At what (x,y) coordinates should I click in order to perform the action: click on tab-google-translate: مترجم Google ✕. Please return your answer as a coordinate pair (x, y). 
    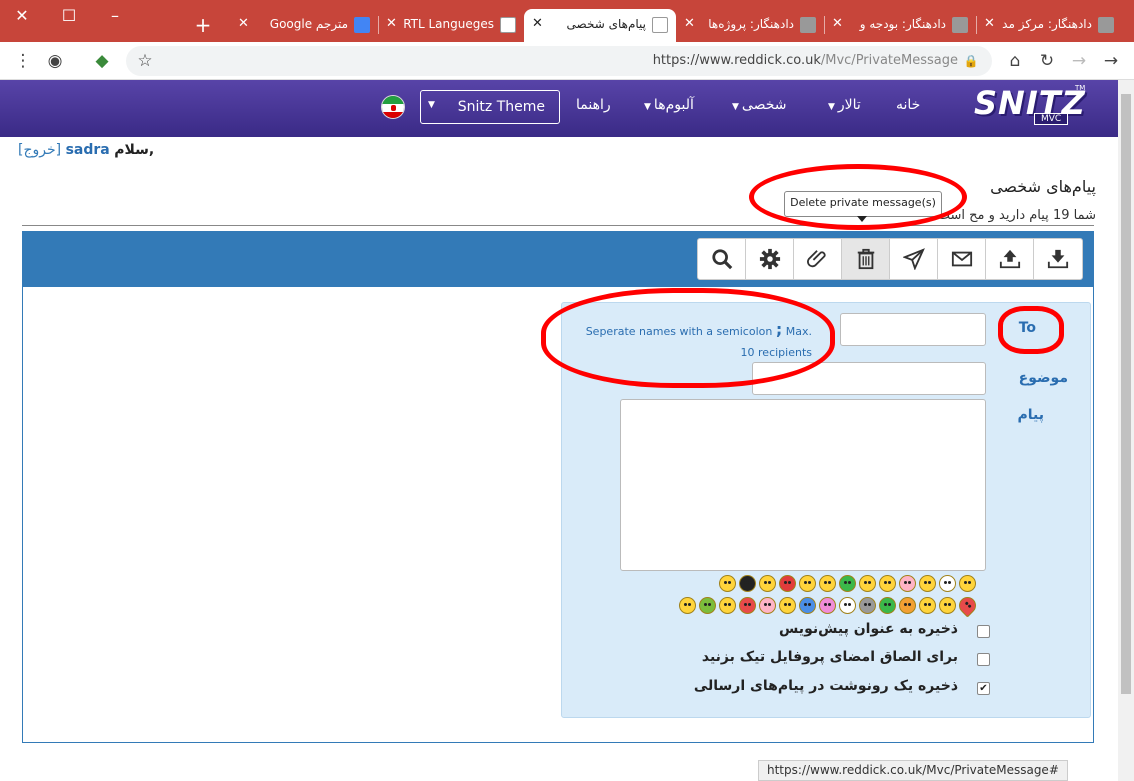
    Looking at the image, I should click on (304, 25).